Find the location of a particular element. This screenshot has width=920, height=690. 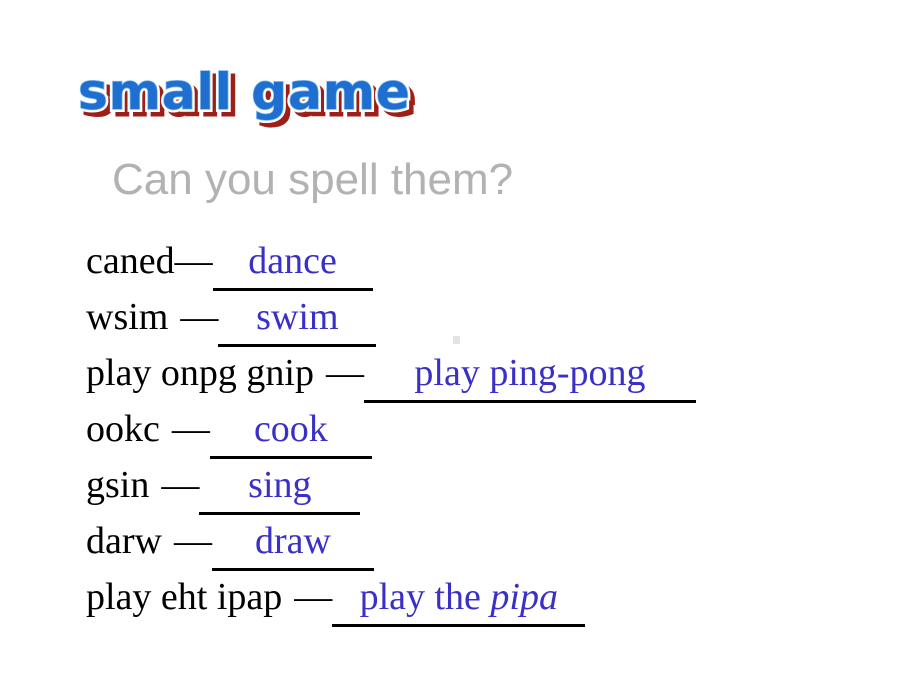

scrambled-word: caned is located at coordinates (130, 261).